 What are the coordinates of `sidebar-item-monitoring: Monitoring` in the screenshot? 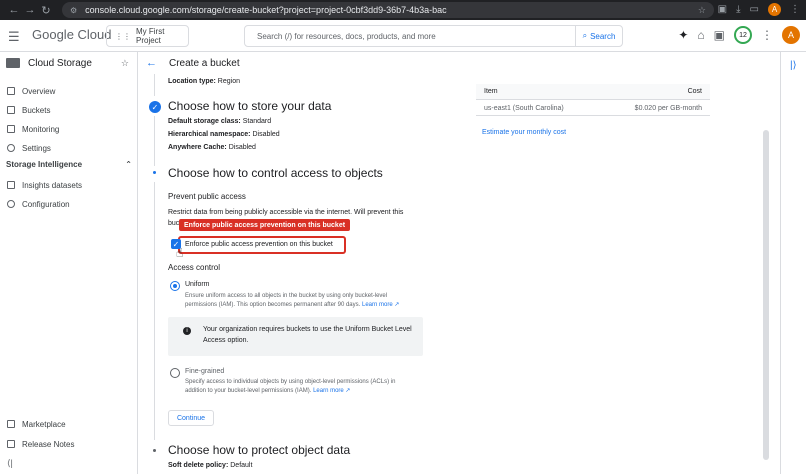 It's located at (69, 129).